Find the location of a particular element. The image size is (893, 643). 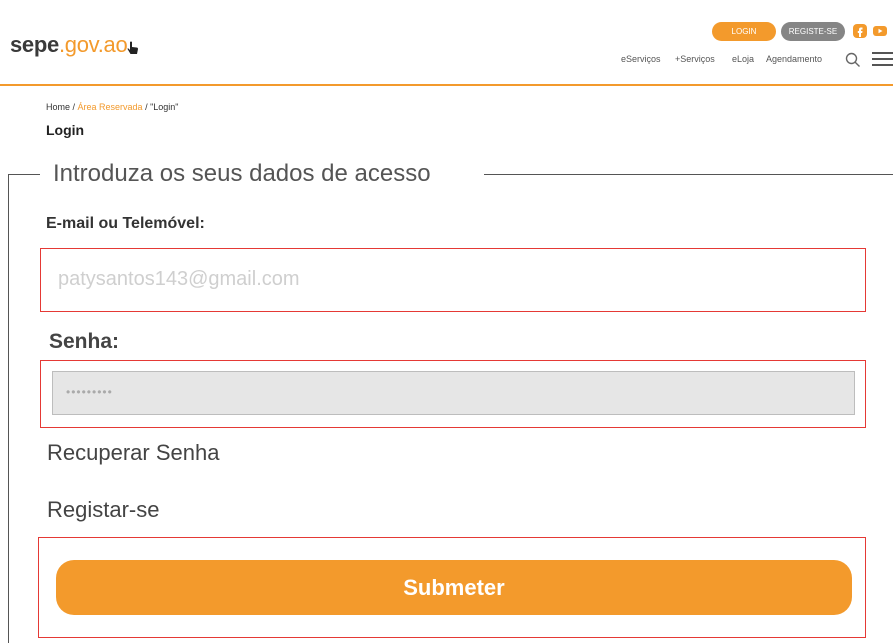

header-divider is located at coordinates (446, 85).